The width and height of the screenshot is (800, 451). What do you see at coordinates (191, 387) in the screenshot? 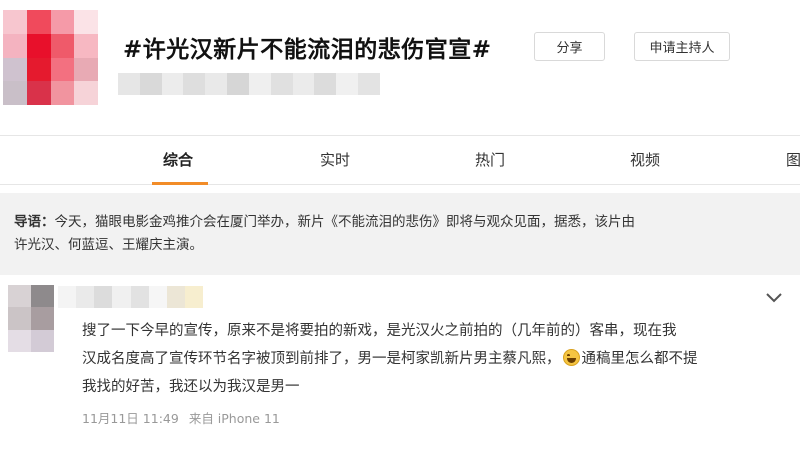
I see `comment-line3: 我找的好苦，我还以为我汉是男一` at bounding box center [191, 387].